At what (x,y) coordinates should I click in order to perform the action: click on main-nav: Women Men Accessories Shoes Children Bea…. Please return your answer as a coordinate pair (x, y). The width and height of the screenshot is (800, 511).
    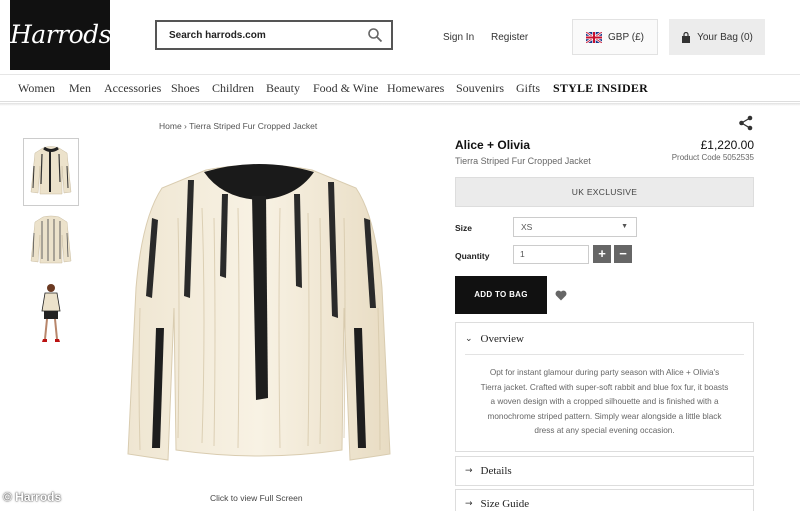
    Looking at the image, I should click on (400, 88).